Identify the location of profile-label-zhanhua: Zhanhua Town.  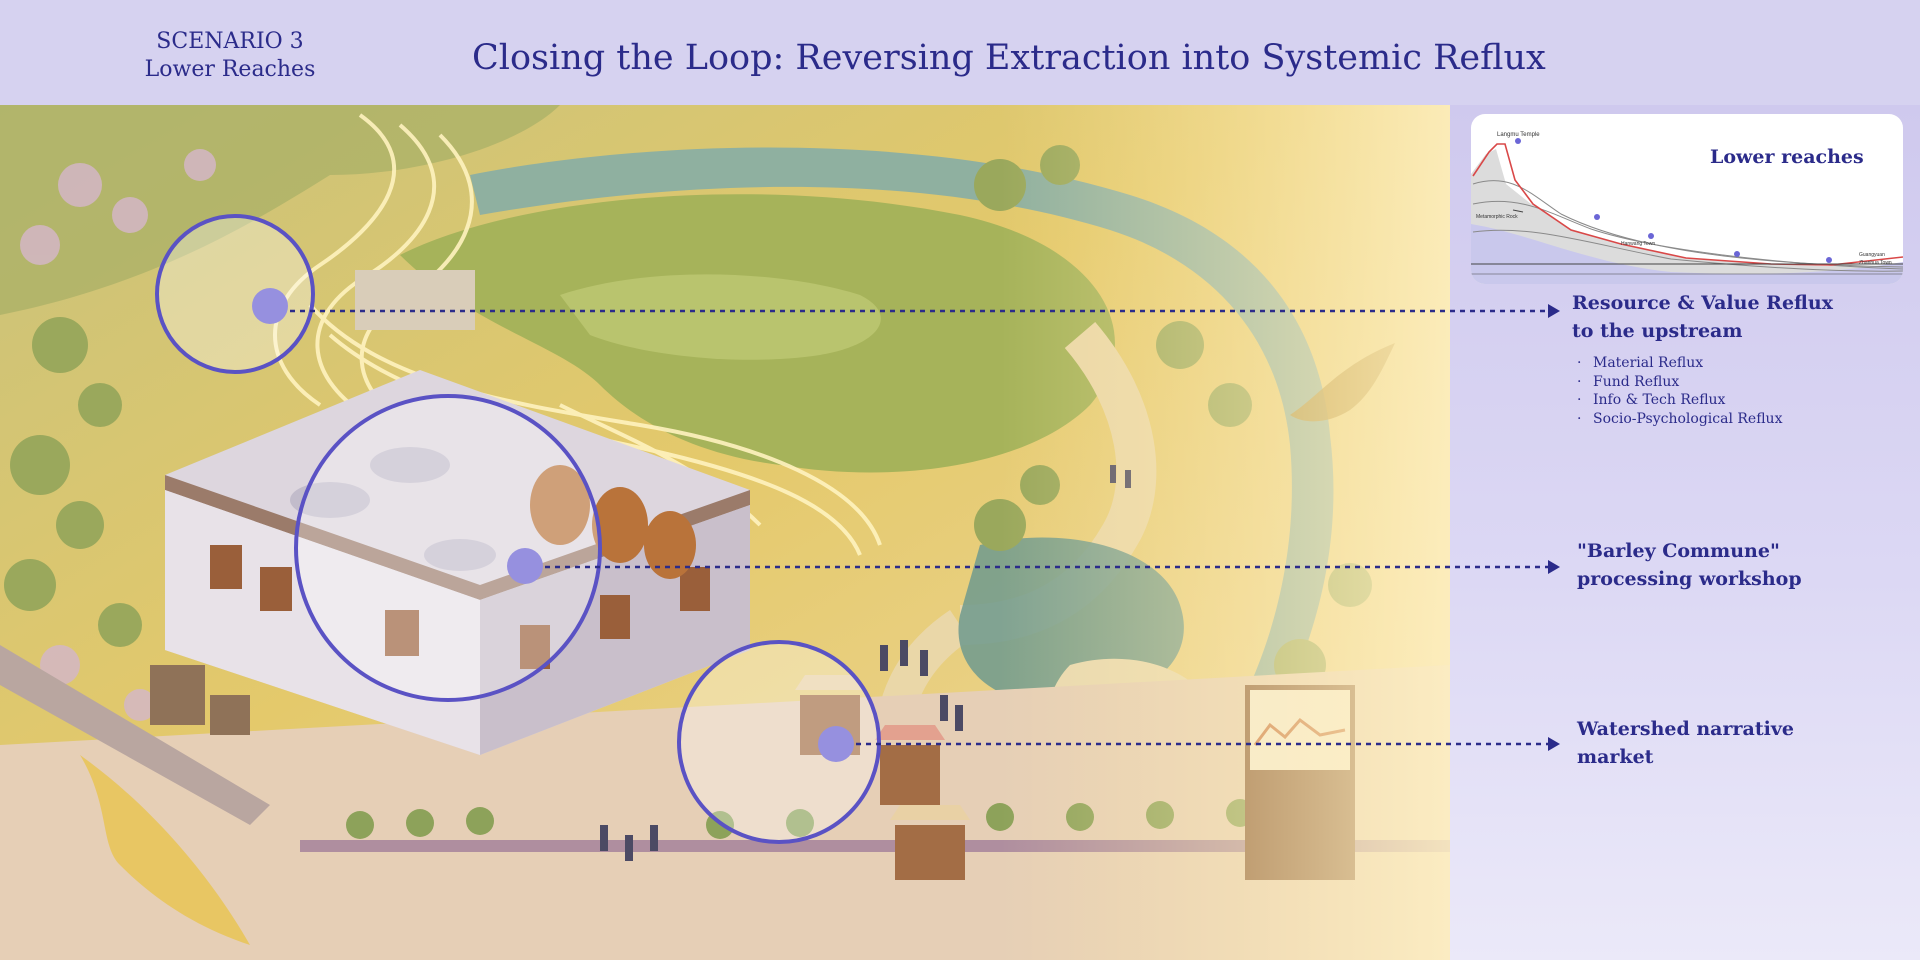
(1875, 263).